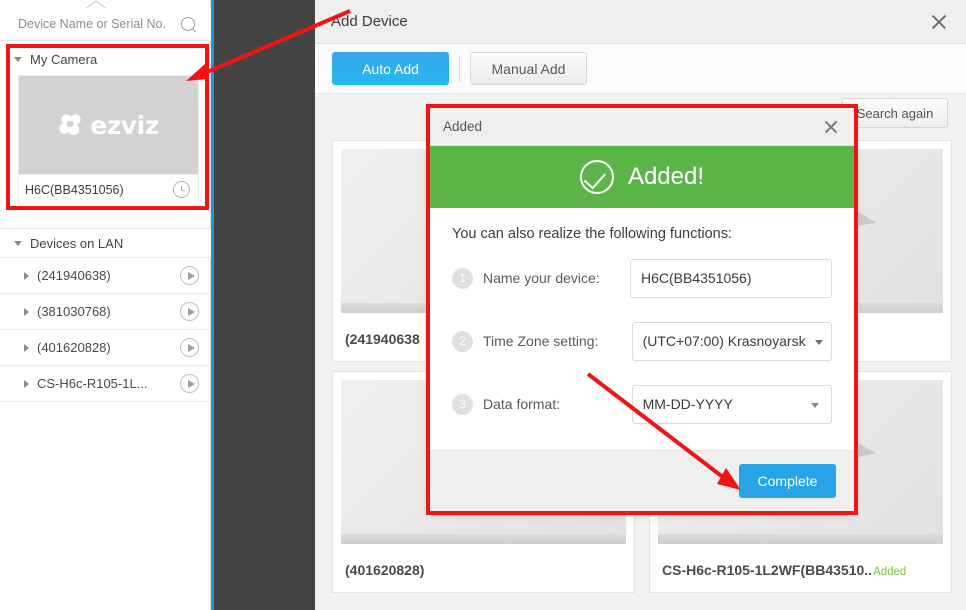  I want to click on my-camera-thumbnail: ezviz, so click(108, 125).